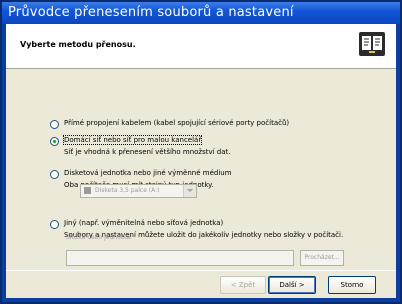 This screenshot has height=304, width=402. What do you see at coordinates (201, 270) in the screenshot?
I see `separator` at bounding box center [201, 270].